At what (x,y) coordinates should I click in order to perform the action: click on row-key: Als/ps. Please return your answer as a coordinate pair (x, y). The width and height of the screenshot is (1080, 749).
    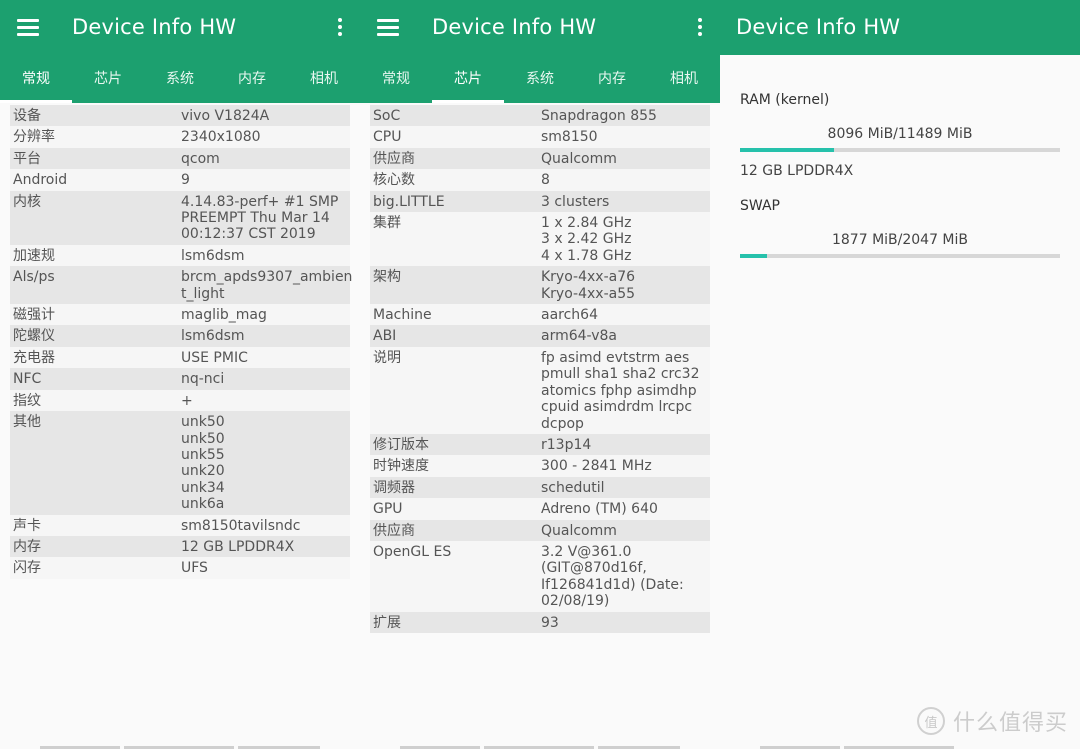
    Looking at the image, I should click on (34, 277).